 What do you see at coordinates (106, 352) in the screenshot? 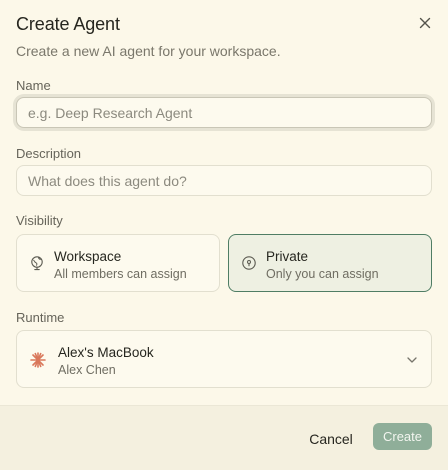
I see `runtime-name: Alex's MacBook` at bounding box center [106, 352].